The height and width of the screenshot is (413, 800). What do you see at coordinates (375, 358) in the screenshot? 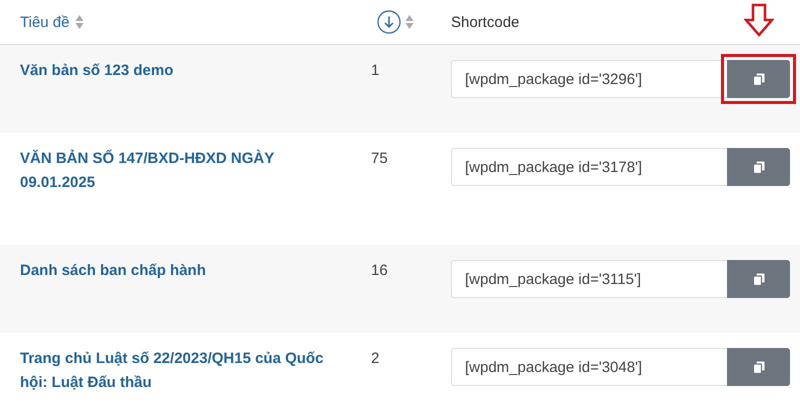
I see `download-count: 2` at bounding box center [375, 358].